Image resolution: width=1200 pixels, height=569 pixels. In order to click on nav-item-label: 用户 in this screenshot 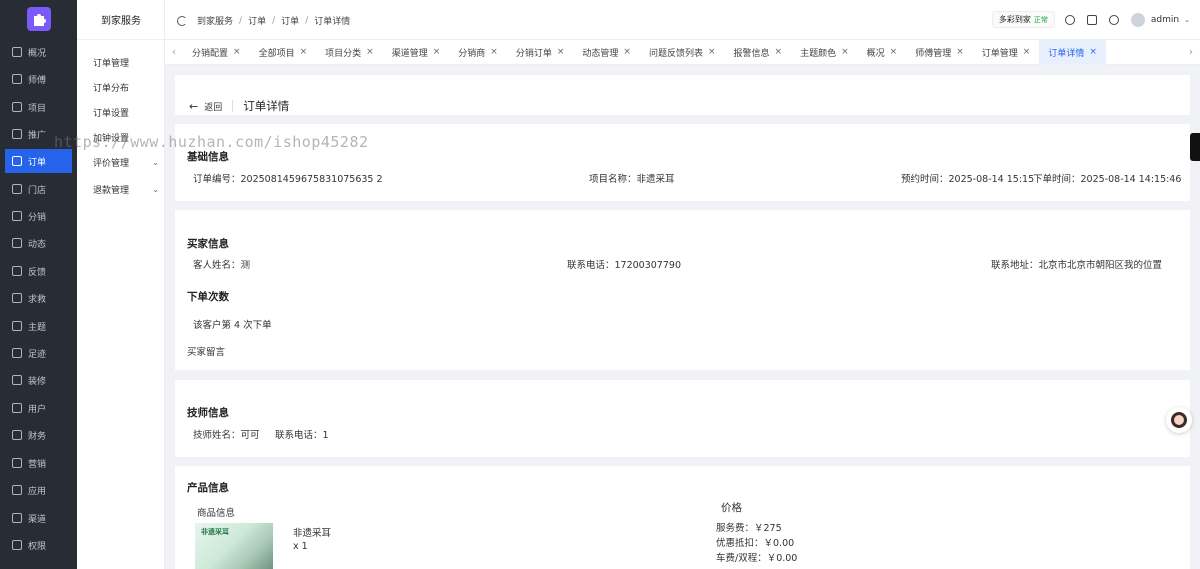, I will do `click(37, 409)`.